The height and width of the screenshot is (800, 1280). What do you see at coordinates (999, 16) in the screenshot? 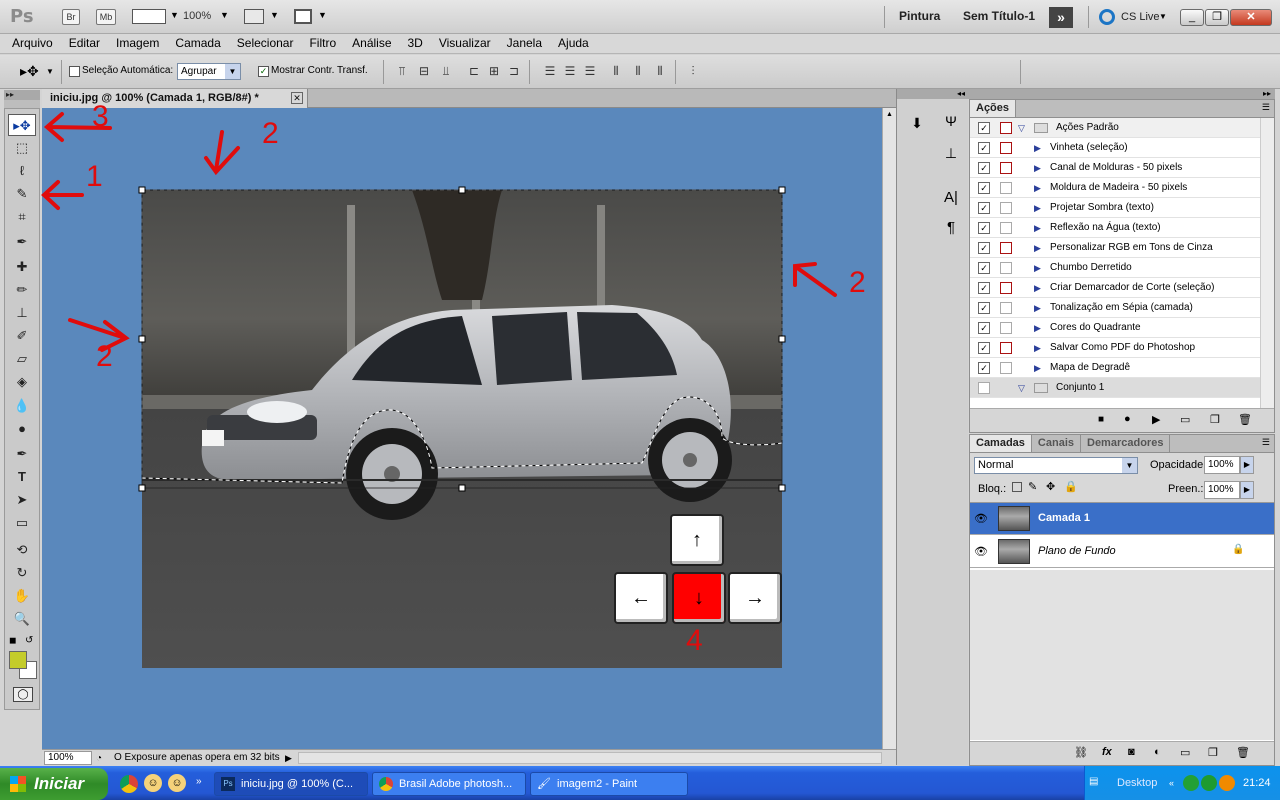
I see `workspace-document-title: Sem Título-1` at bounding box center [999, 16].